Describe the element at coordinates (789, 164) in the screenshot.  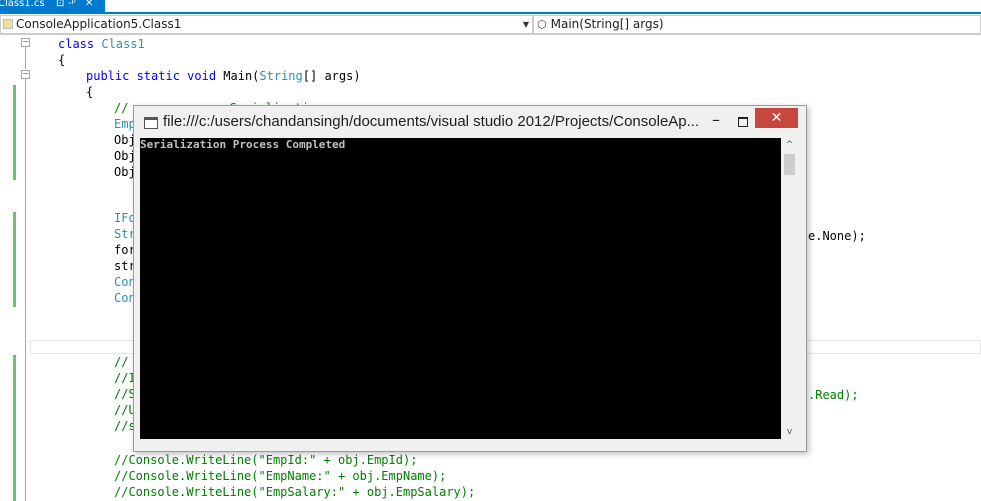
I see `scrollbar-thumb` at that location.